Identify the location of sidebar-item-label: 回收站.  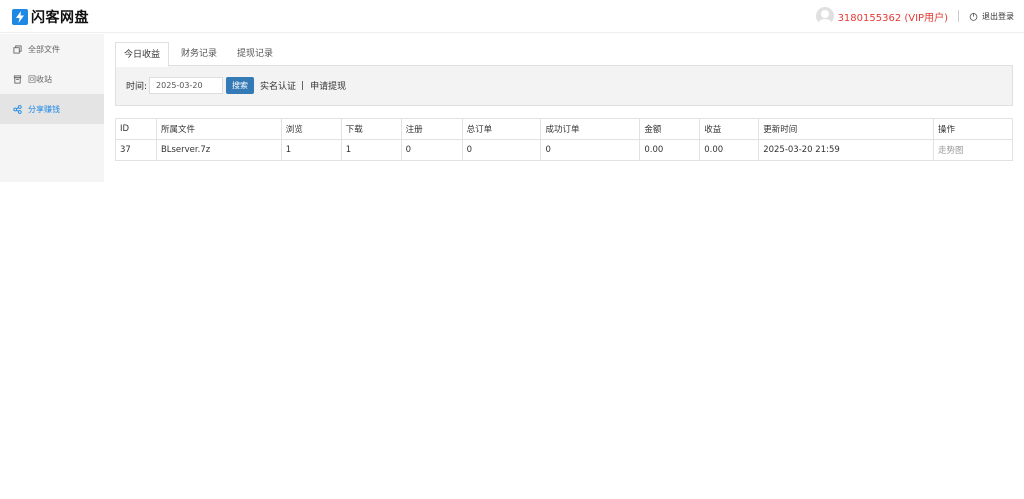
(40, 79).